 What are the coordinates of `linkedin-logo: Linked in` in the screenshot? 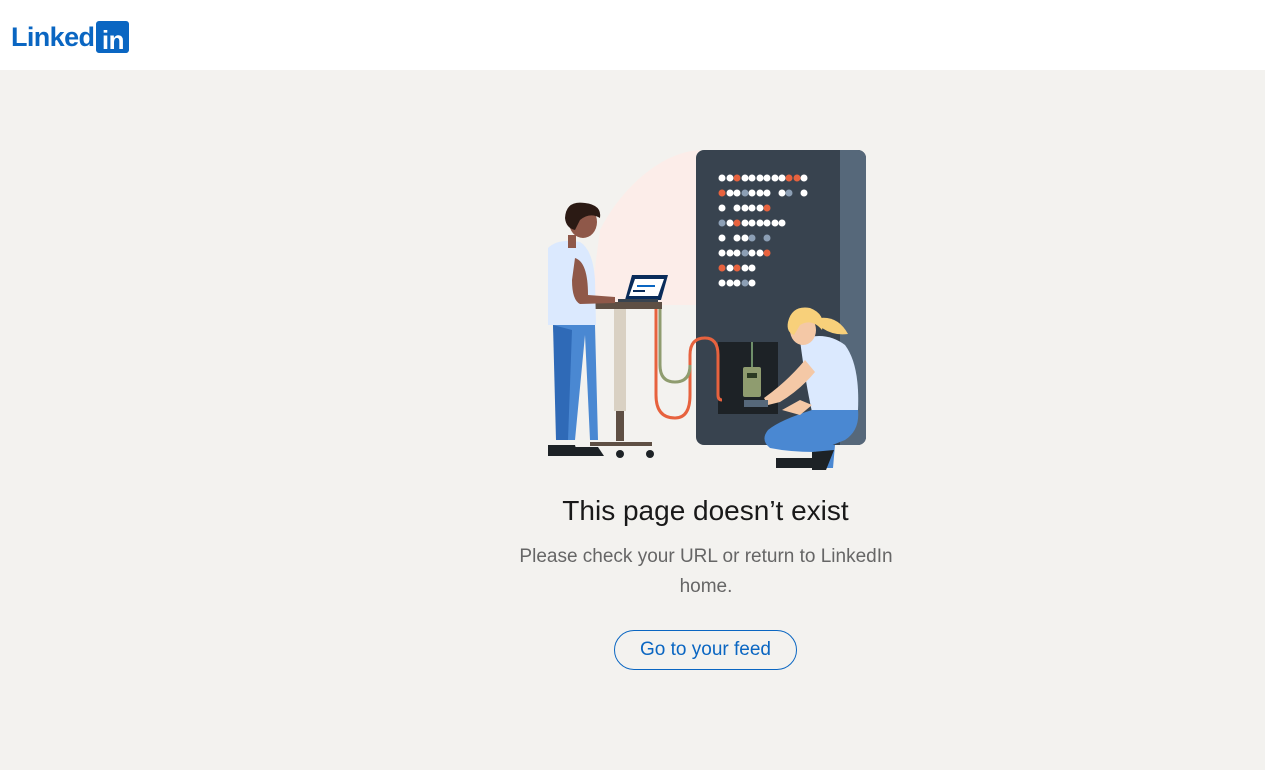 It's located at (70, 38).